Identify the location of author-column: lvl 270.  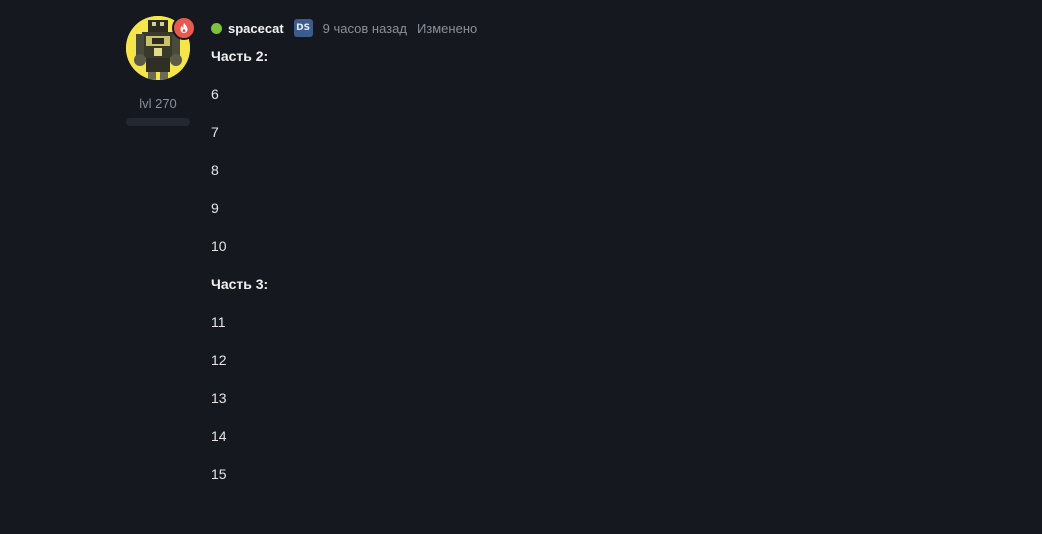
(161, 71).